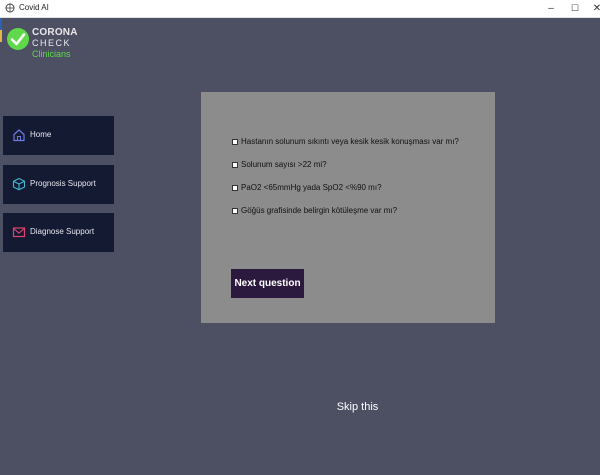  I want to click on skip-this-link: Skip this, so click(357, 407).